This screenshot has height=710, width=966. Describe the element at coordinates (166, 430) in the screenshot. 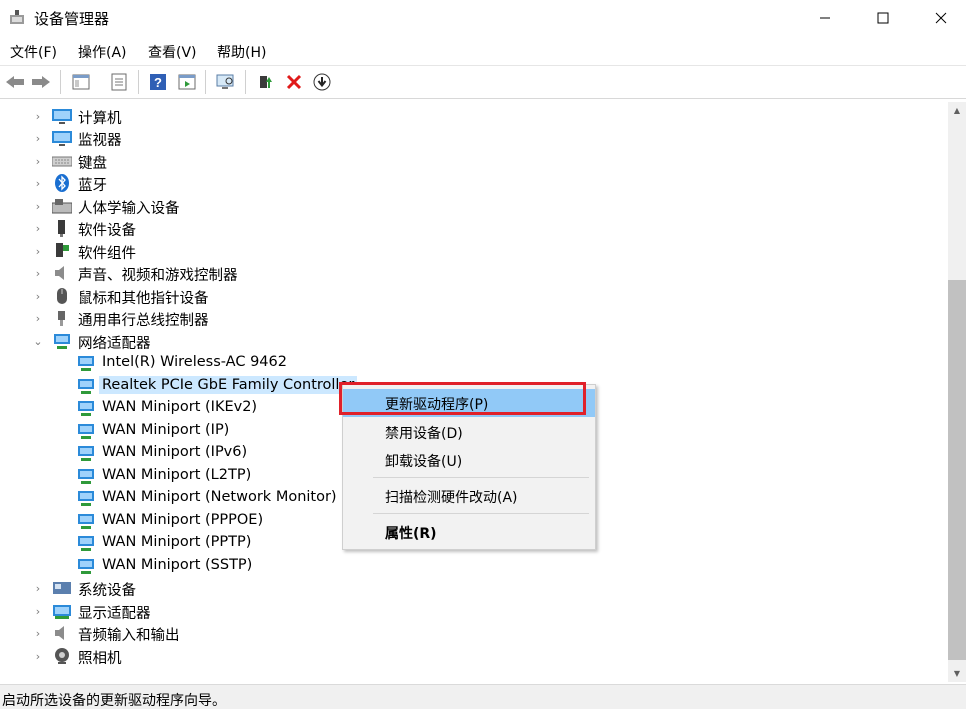

I see `tree-item-label: WAN Miniport (IP)` at that location.